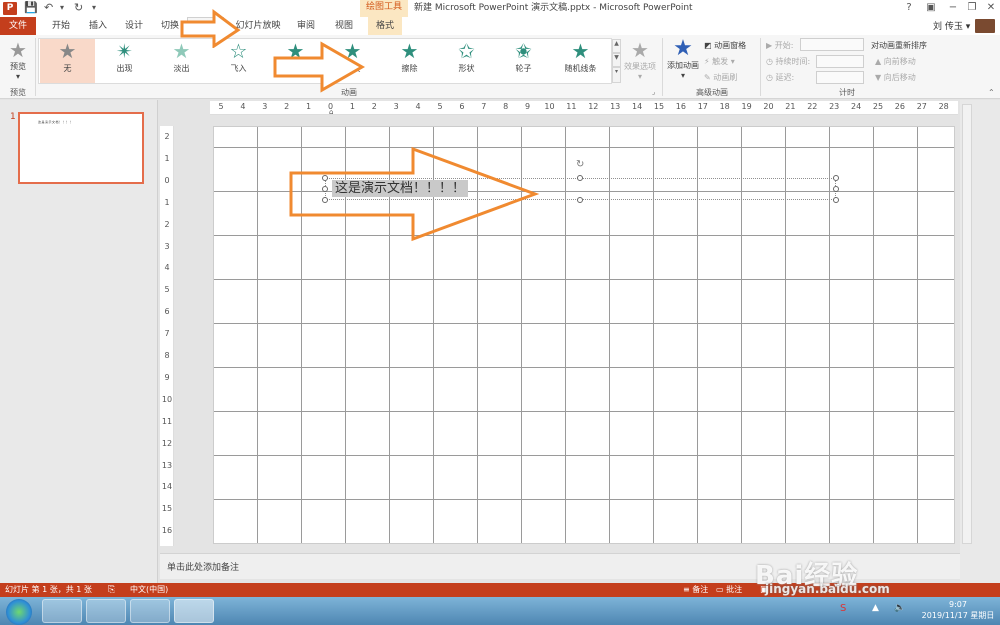  I want to click on animation-fade: ★ 淡出, so click(181, 61).